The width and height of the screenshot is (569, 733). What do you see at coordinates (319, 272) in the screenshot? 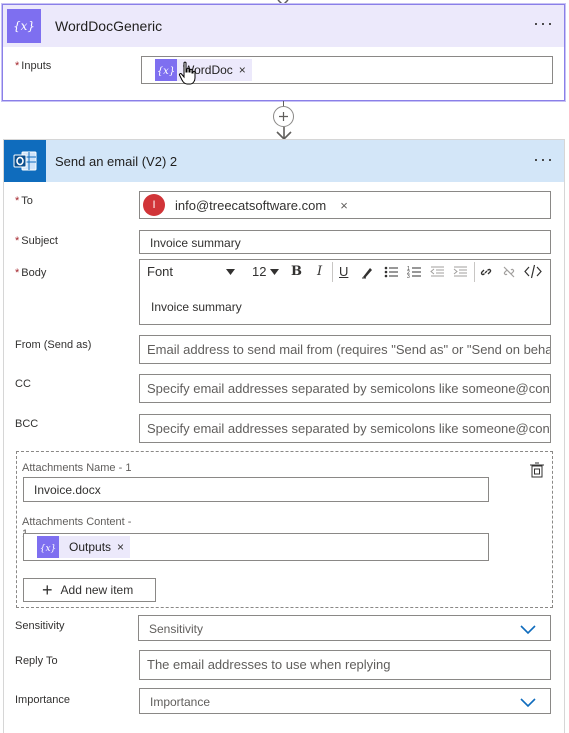
I see `italic-icon: I` at bounding box center [319, 272].